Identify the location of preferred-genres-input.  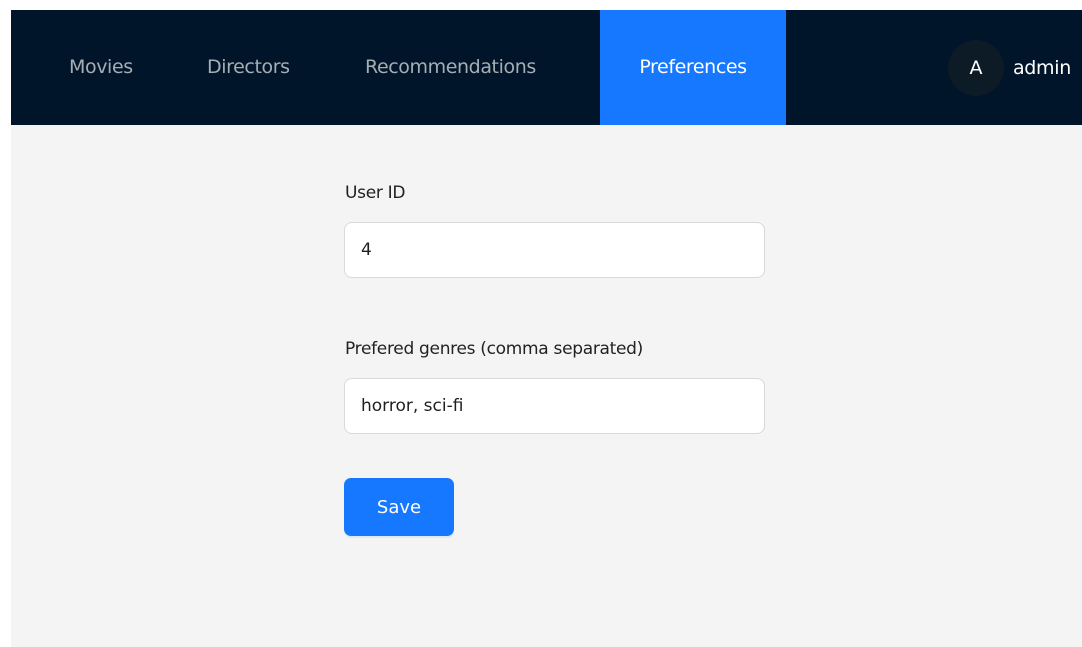
(554, 406).